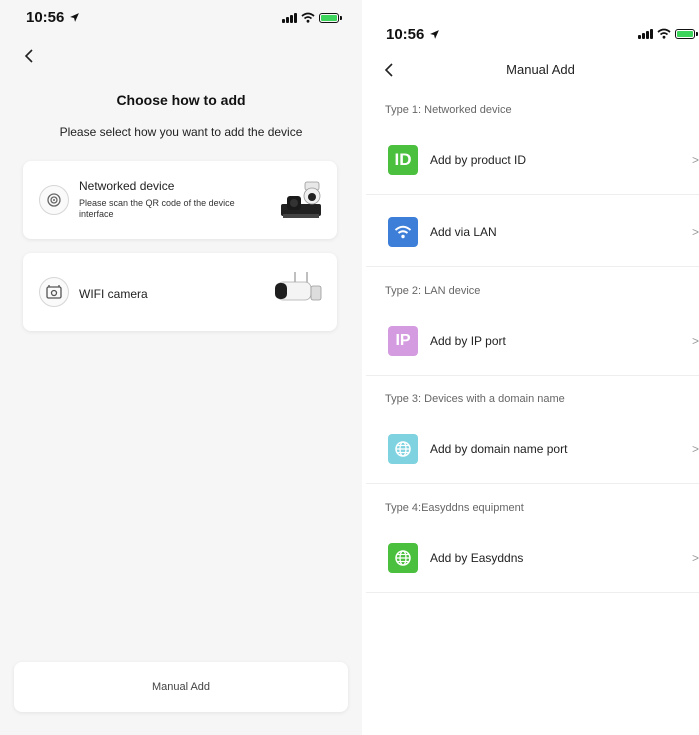  Describe the element at coordinates (302, 201) in the screenshot. I see `nvr-camera-image` at that location.